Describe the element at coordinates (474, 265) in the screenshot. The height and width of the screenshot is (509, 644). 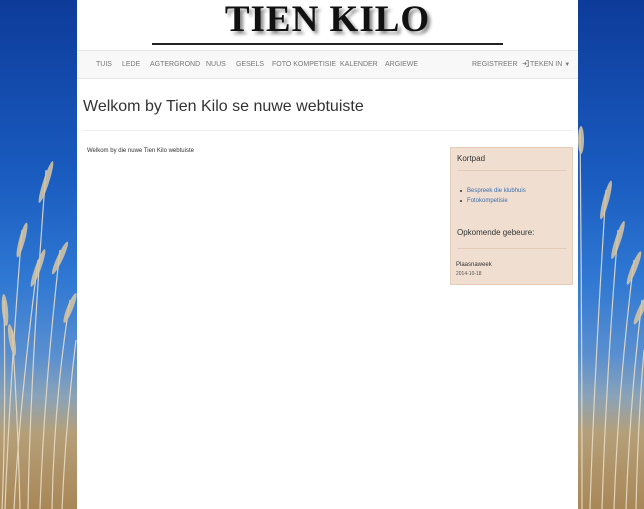
I see `event-name: Plaasnaweek` at that location.